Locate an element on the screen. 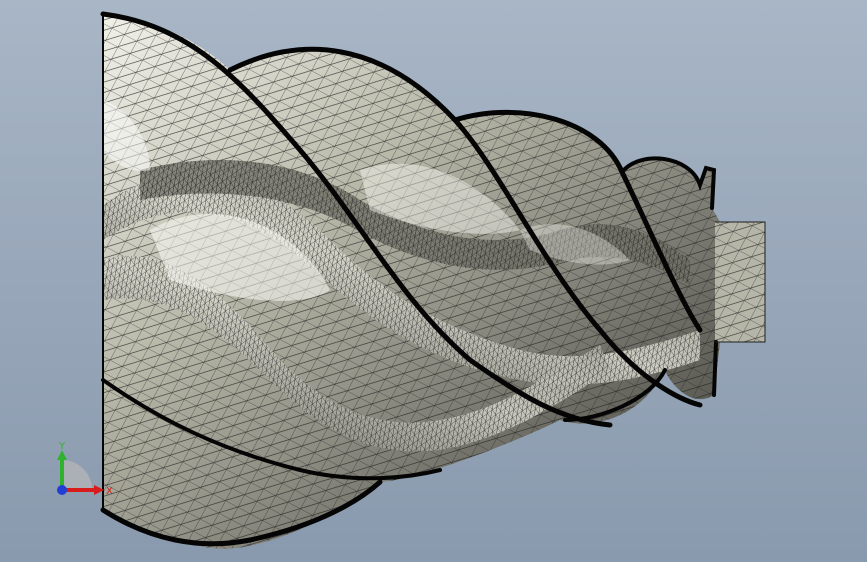 The height and width of the screenshot is (562, 867). triad-quadrant is located at coordinates (77, 475).